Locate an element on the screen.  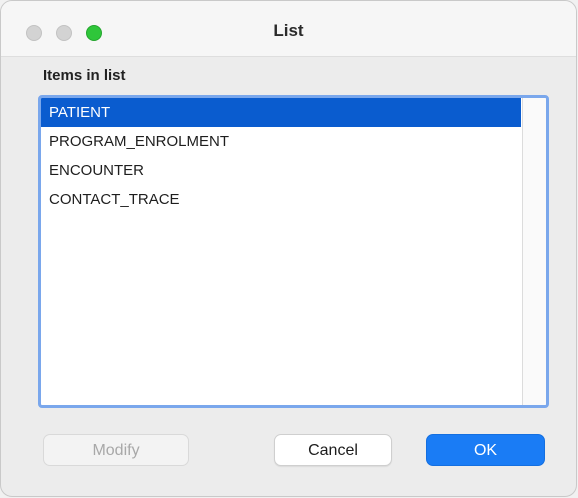
vertical-scrollbar is located at coordinates (534, 251).